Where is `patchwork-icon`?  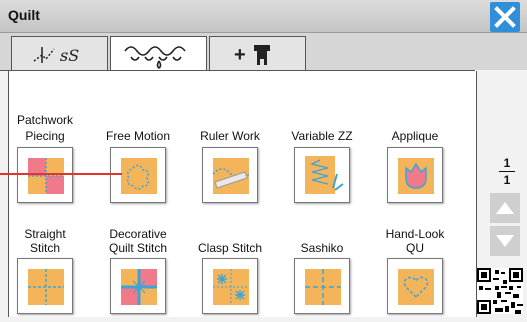
patchwork-icon is located at coordinates (46, 176).